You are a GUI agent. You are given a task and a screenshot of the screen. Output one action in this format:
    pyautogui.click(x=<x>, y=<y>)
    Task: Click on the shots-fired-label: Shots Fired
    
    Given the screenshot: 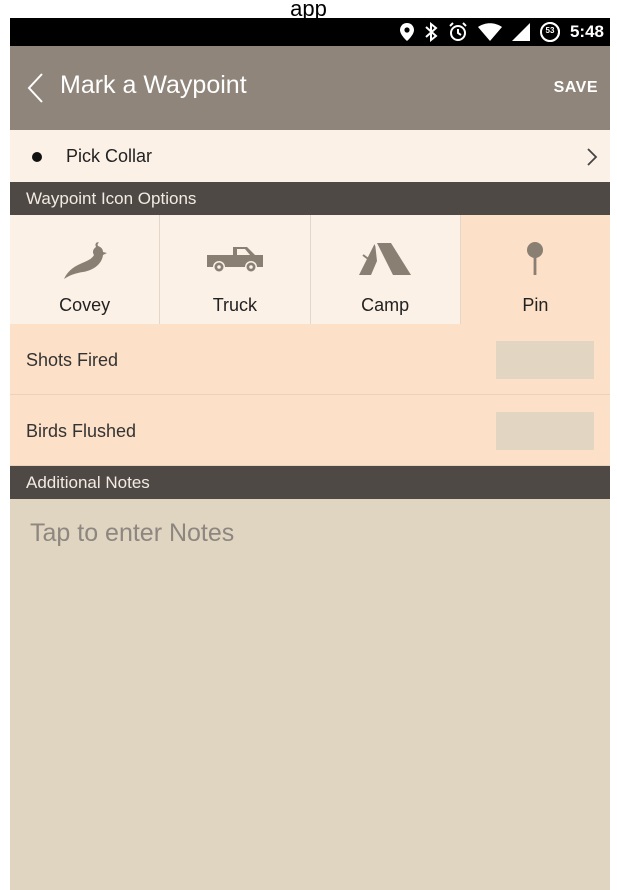 What is the action you would take?
    pyautogui.click(x=72, y=360)
    